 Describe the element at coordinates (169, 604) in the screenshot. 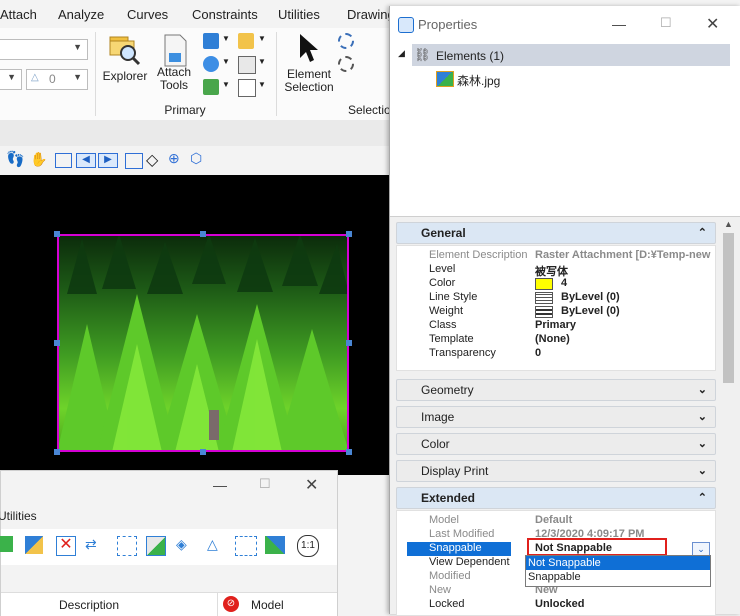

I see `column-header-row: Description ⊘ Model` at that location.